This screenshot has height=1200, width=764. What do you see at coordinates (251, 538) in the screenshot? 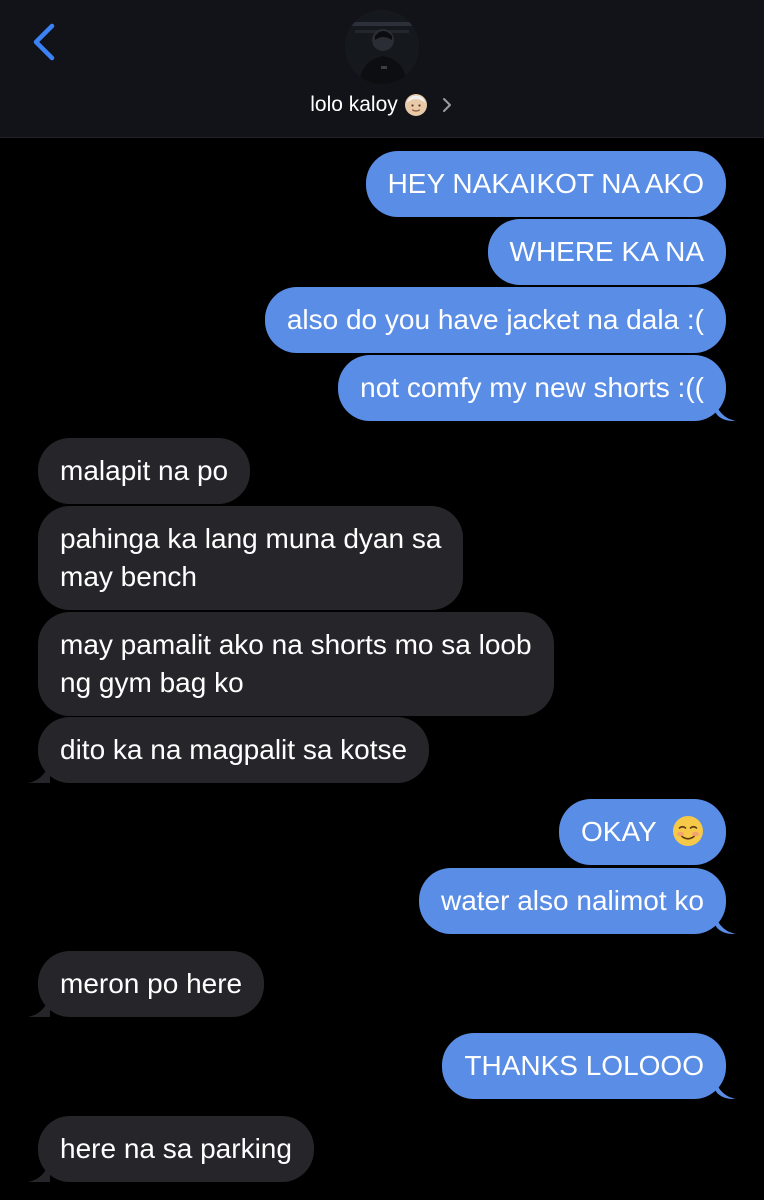
I see `message-text-line: pahinga ka lang muna dyan sa` at bounding box center [251, 538].